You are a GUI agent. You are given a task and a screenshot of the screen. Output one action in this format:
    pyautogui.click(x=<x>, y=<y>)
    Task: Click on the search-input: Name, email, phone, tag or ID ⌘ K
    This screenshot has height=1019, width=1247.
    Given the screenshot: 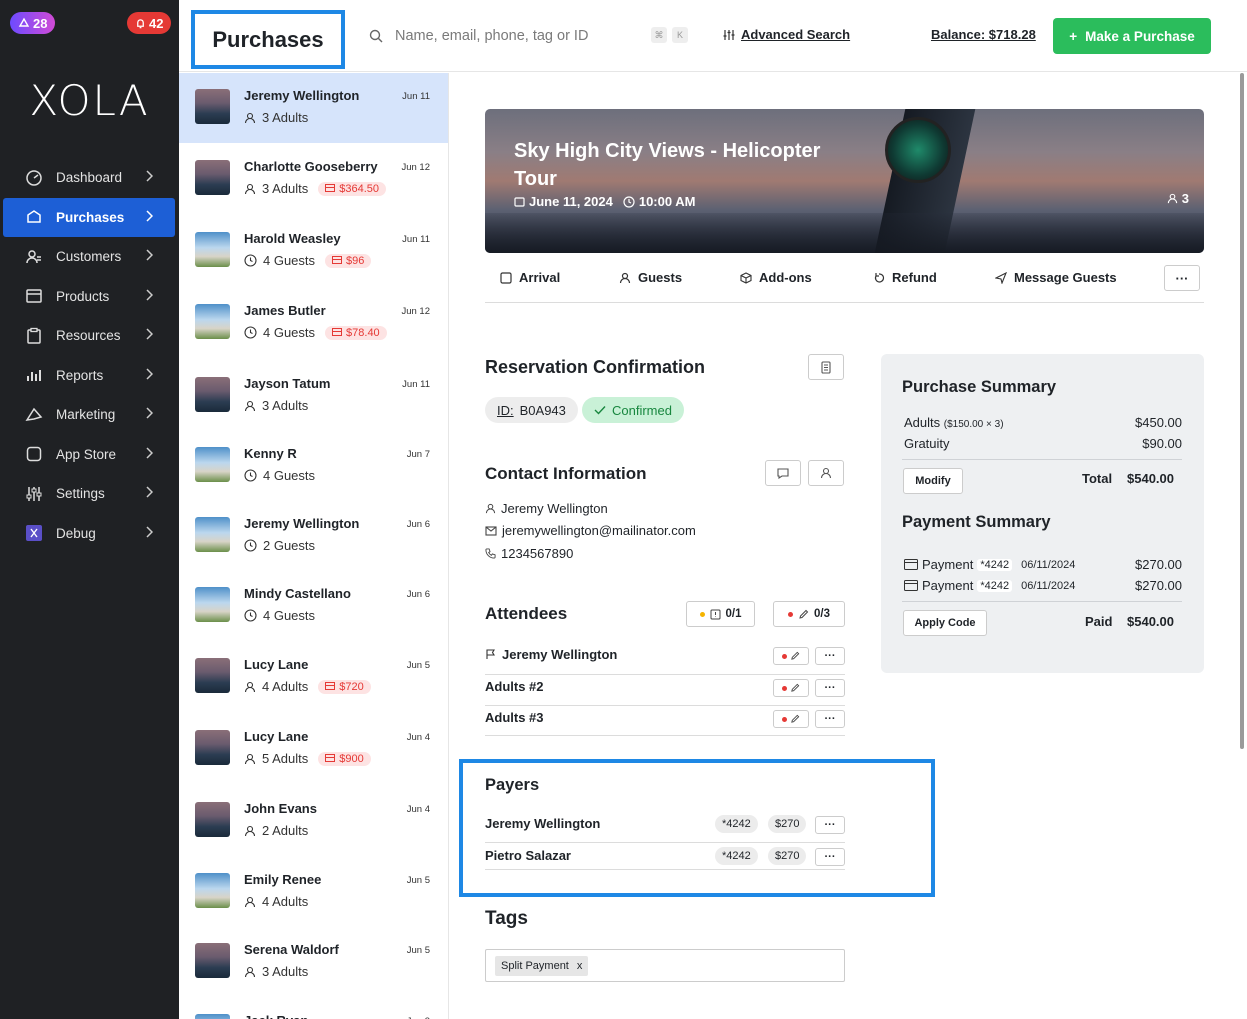 What is the action you would take?
    pyautogui.click(x=534, y=36)
    